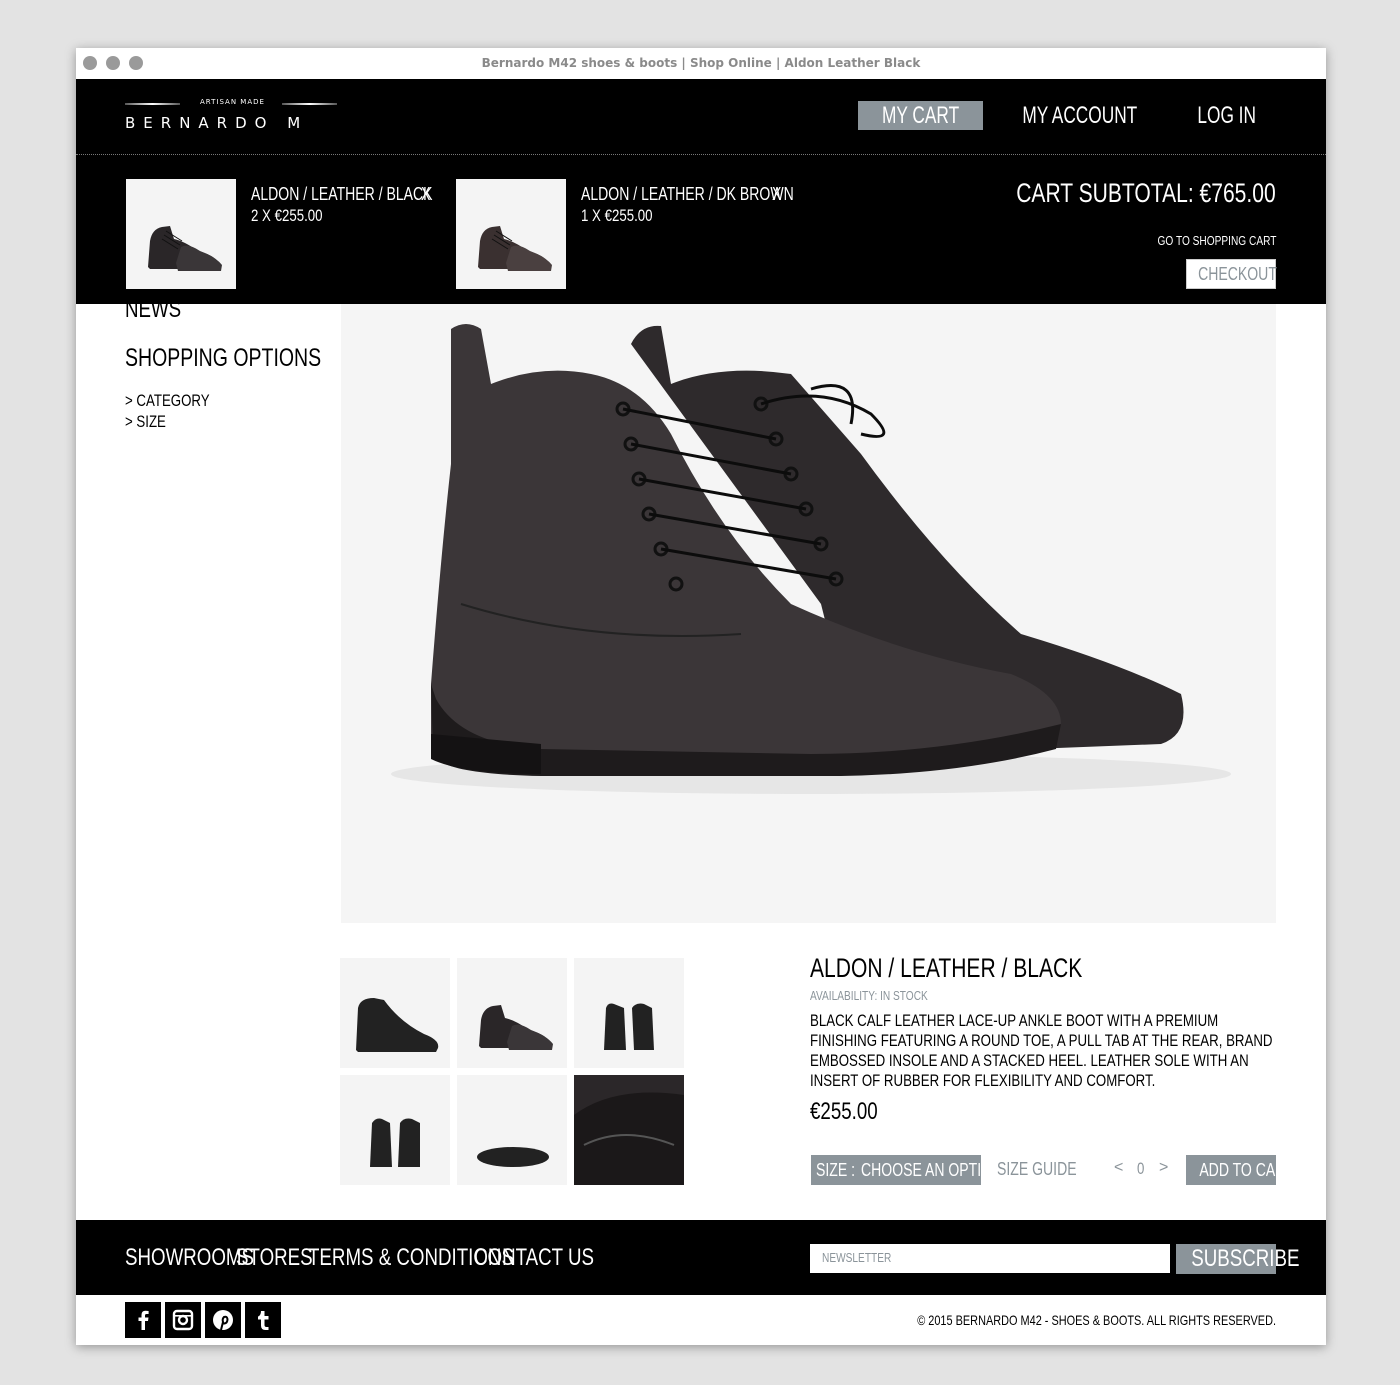 The height and width of the screenshot is (1385, 1400). I want to click on chevron-right-icon: >, so click(1164, 1167).